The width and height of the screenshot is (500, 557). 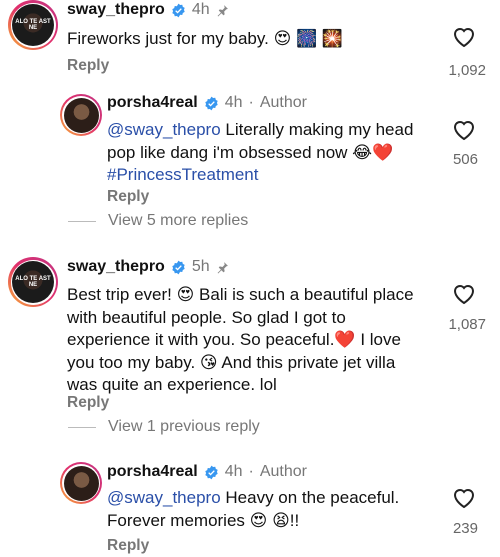 I want to click on view-more-replies-button: View 5 more replies, so click(x=158, y=221).